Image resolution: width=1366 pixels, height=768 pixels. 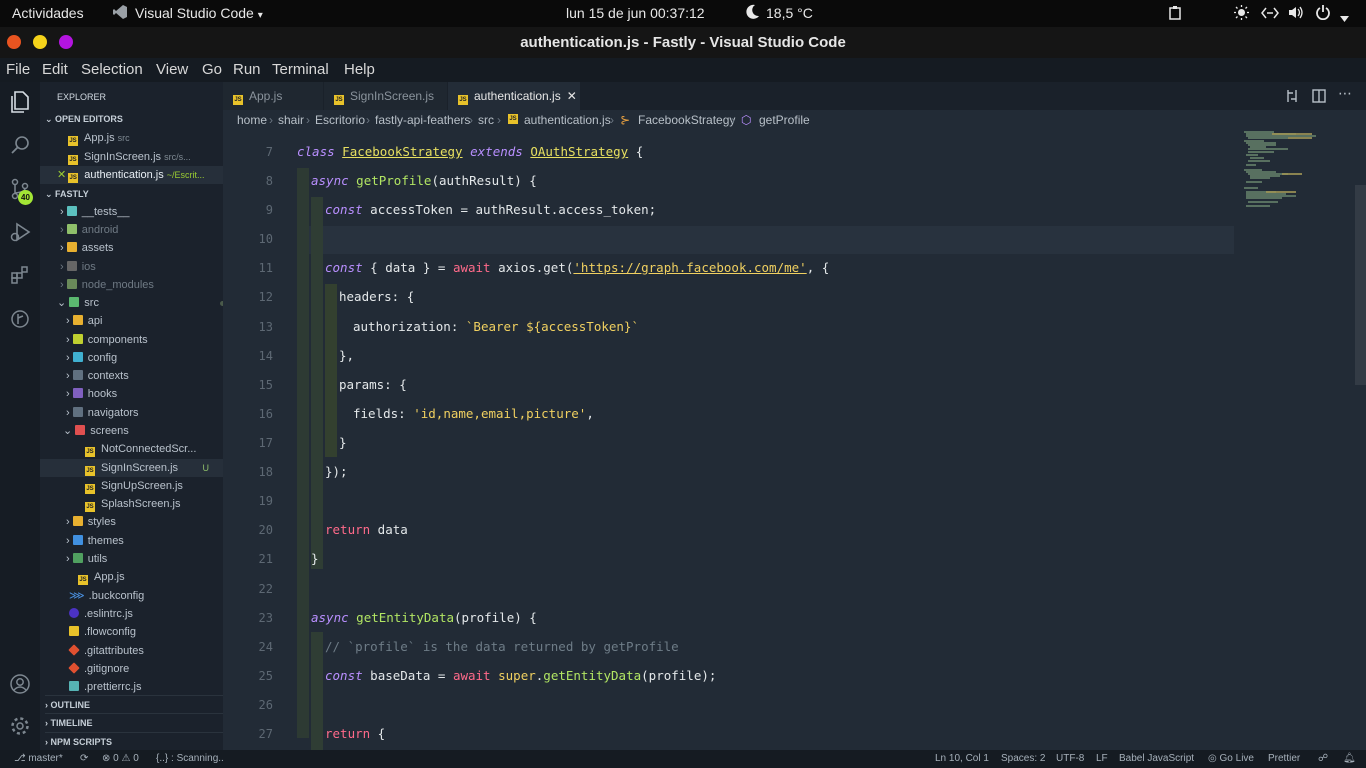 I want to click on compare-changes-icon, so click(x=1292, y=98).